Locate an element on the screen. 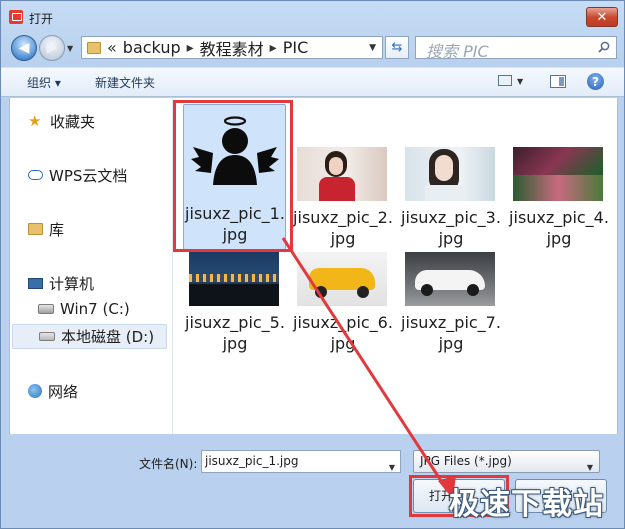 Image resolution: width=625 pixels, height=529 pixels. filename-value: jisuxz_pic_1.jpg is located at coordinates (252, 461).